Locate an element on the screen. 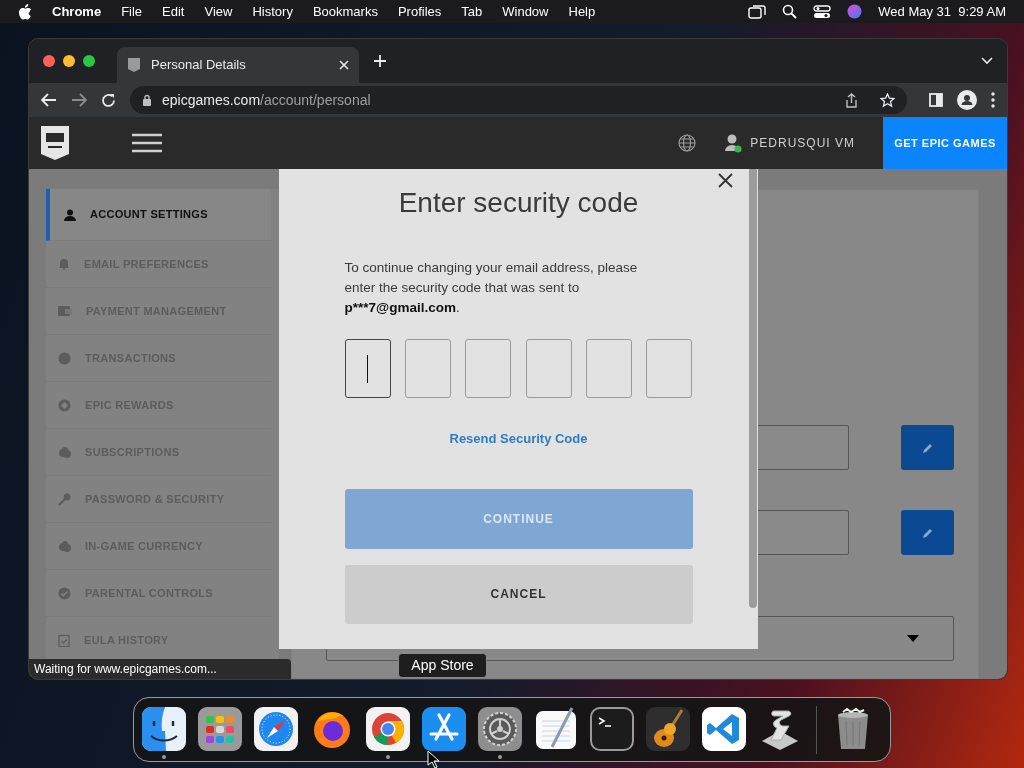  chevron-down-icon is located at coordinates (987, 61).